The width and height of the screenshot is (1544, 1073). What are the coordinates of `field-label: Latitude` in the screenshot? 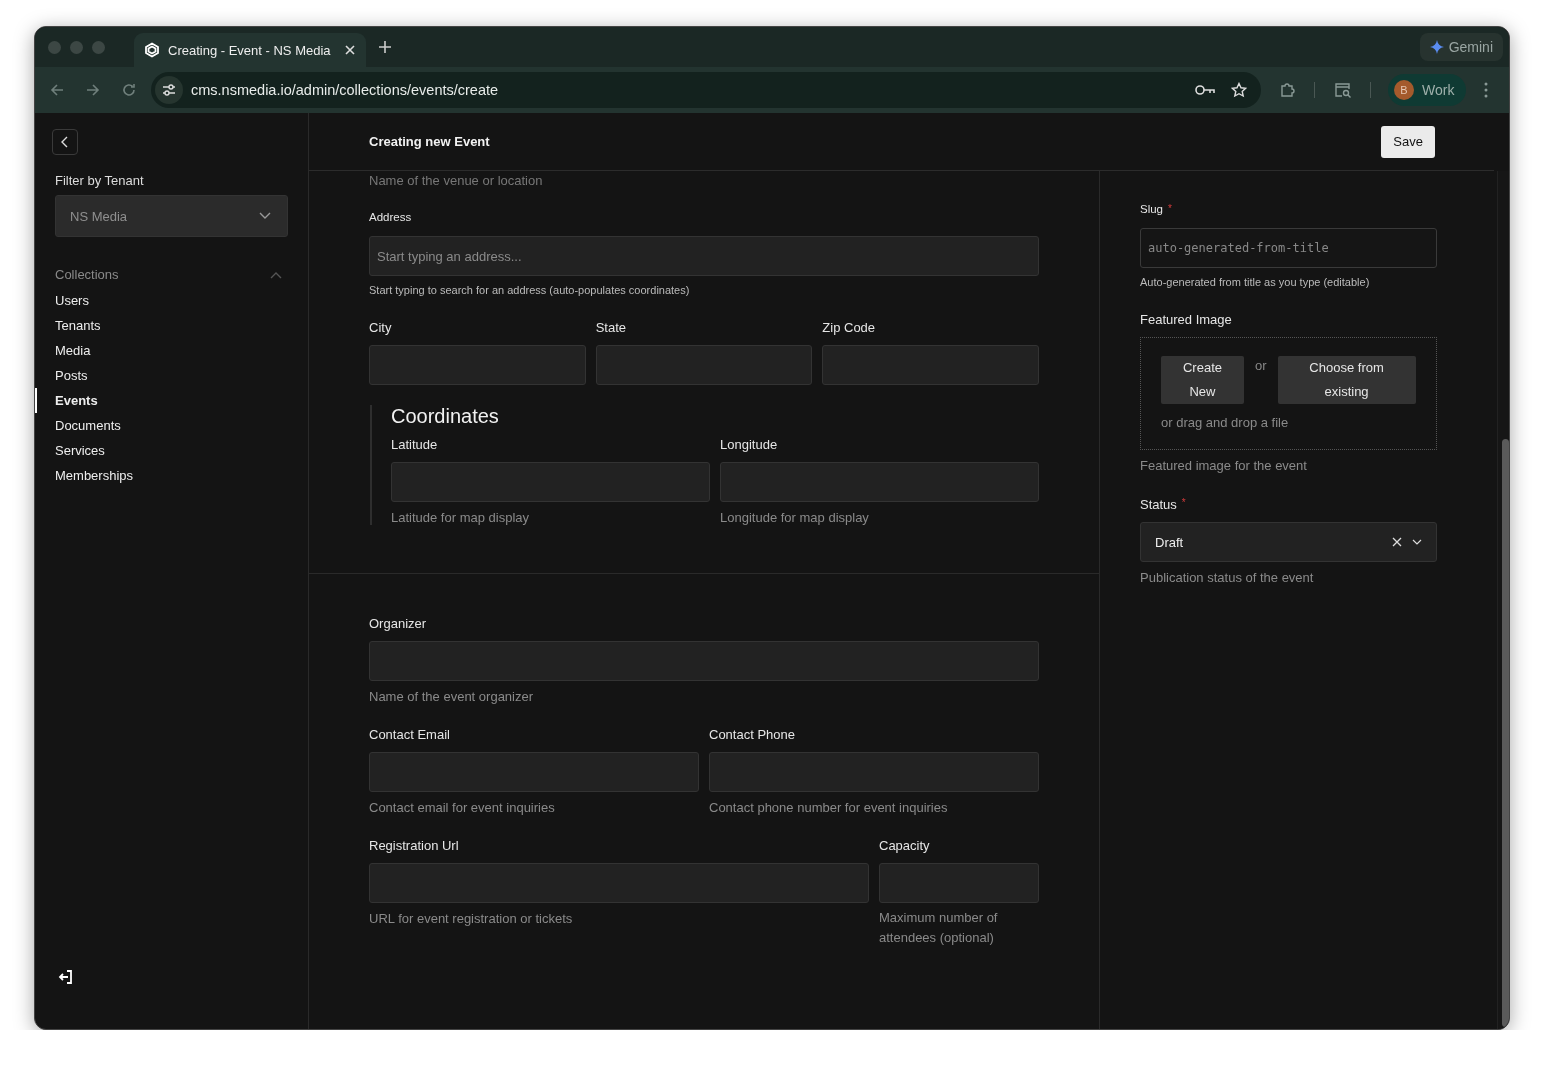 It's located at (414, 445).